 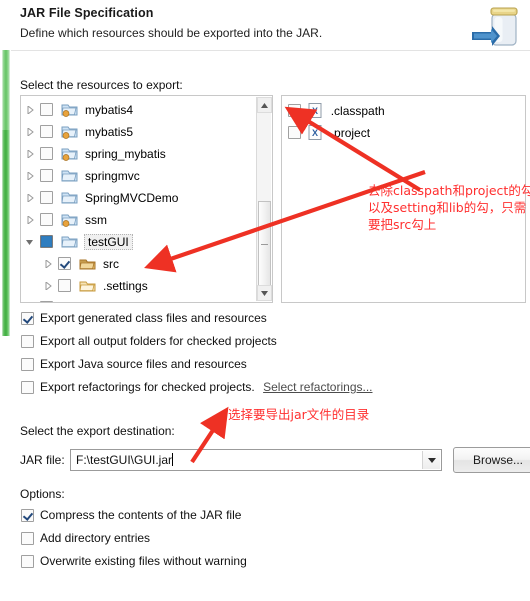 I want to click on resources-label: Select the resources to export:, so click(x=101, y=85).